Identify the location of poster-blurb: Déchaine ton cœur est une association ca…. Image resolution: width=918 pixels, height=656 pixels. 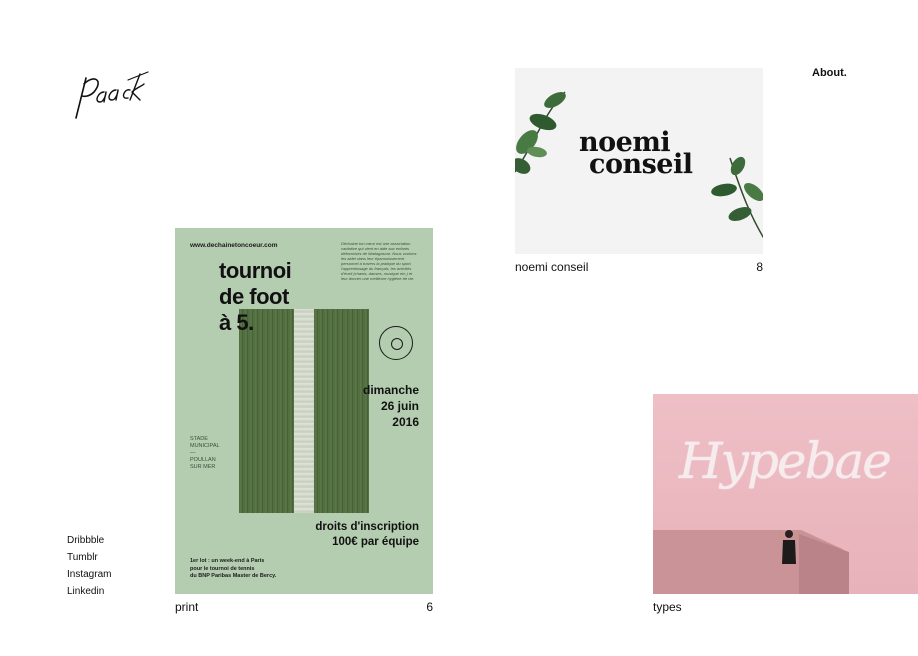
(379, 261).